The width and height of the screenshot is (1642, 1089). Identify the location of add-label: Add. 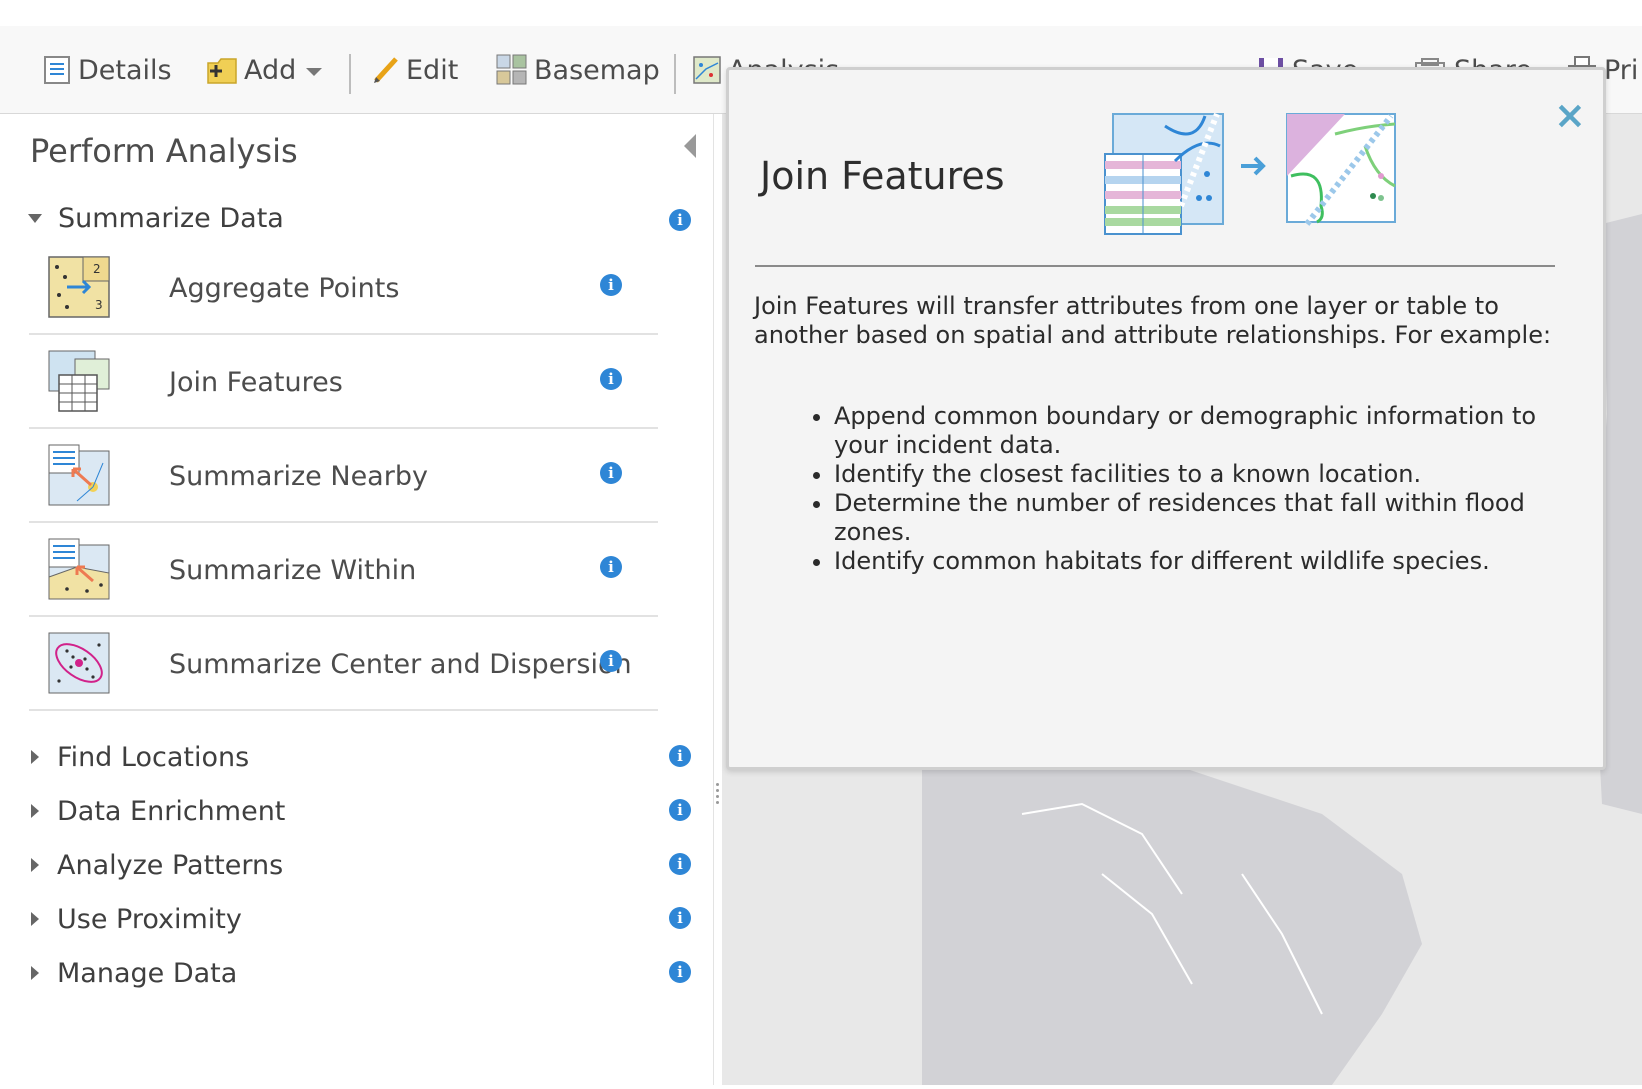
(270, 70).